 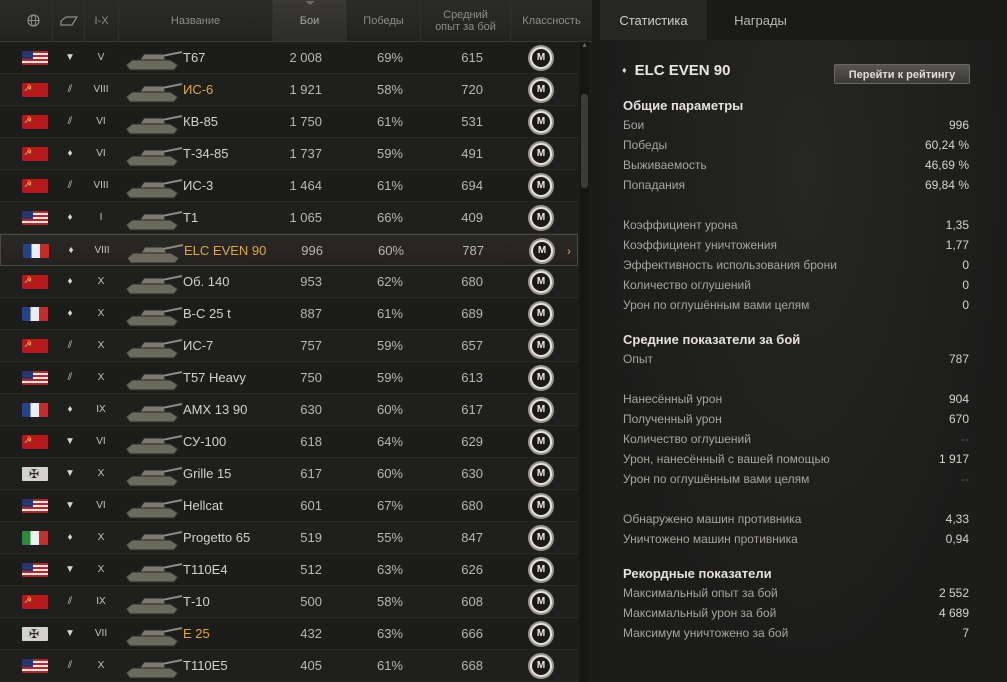 What do you see at coordinates (70, 569) in the screenshot?
I see `vehicle-type-icon: ▼` at bounding box center [70, 569].